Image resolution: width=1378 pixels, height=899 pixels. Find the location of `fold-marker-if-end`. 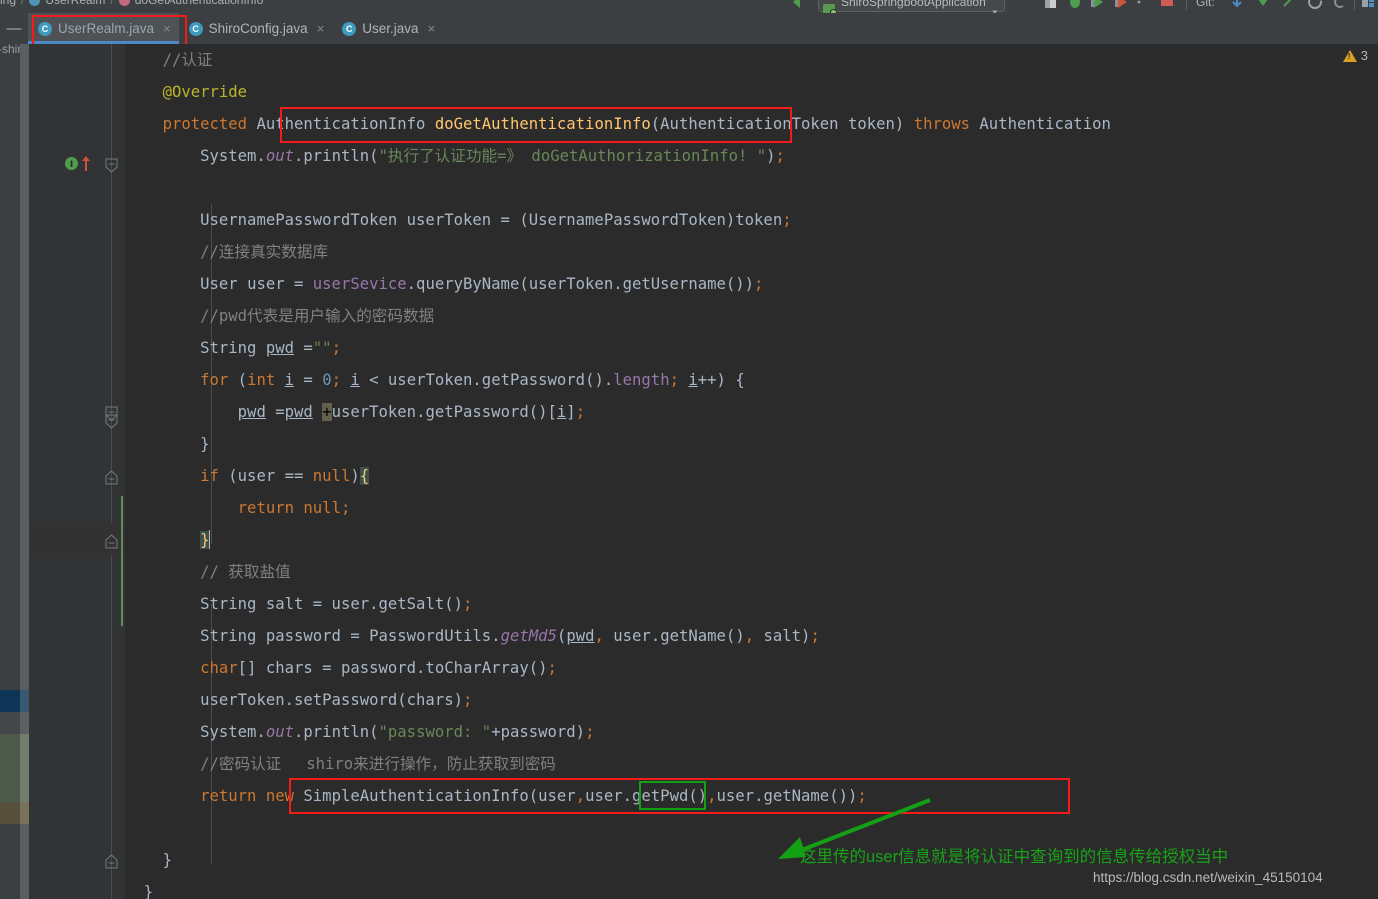

fold-marker-if-end is located at coordinates (111, 541).